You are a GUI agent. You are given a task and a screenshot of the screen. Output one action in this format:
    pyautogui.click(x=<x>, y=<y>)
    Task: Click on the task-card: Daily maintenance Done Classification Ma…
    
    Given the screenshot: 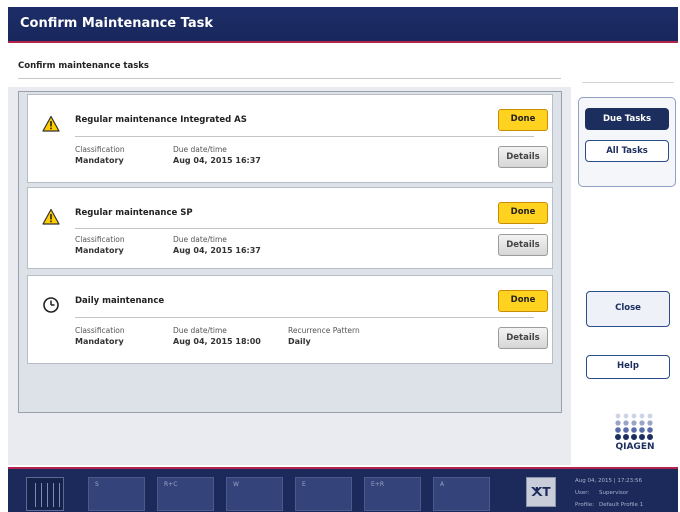 What is the action you would take?
    pyautogui.click(x=290, y=319)
    